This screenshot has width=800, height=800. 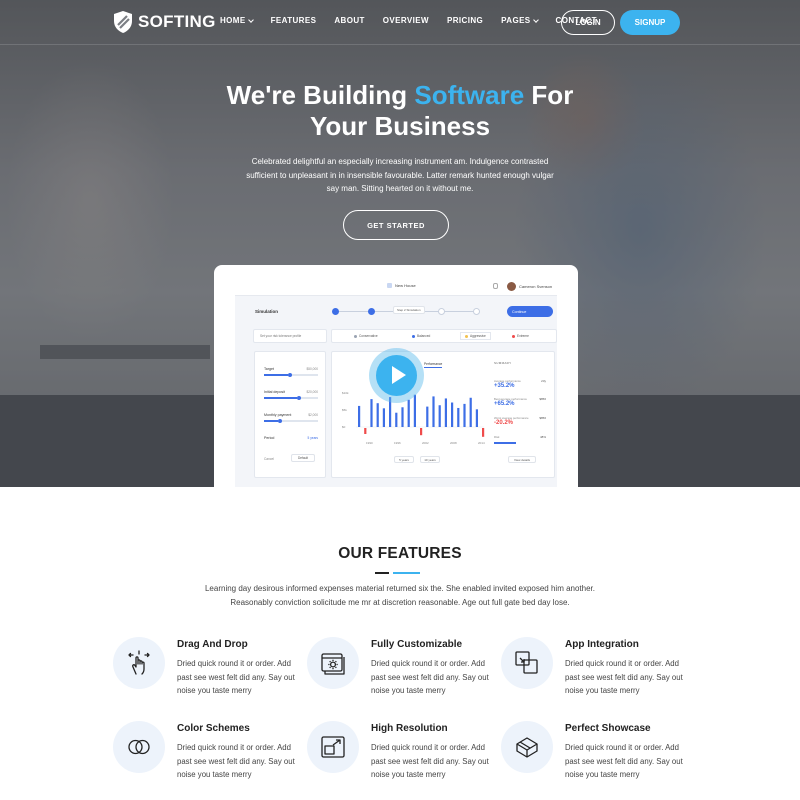 I want to click on risk-option-extreme: Extreme, so click(x=520, y=336).